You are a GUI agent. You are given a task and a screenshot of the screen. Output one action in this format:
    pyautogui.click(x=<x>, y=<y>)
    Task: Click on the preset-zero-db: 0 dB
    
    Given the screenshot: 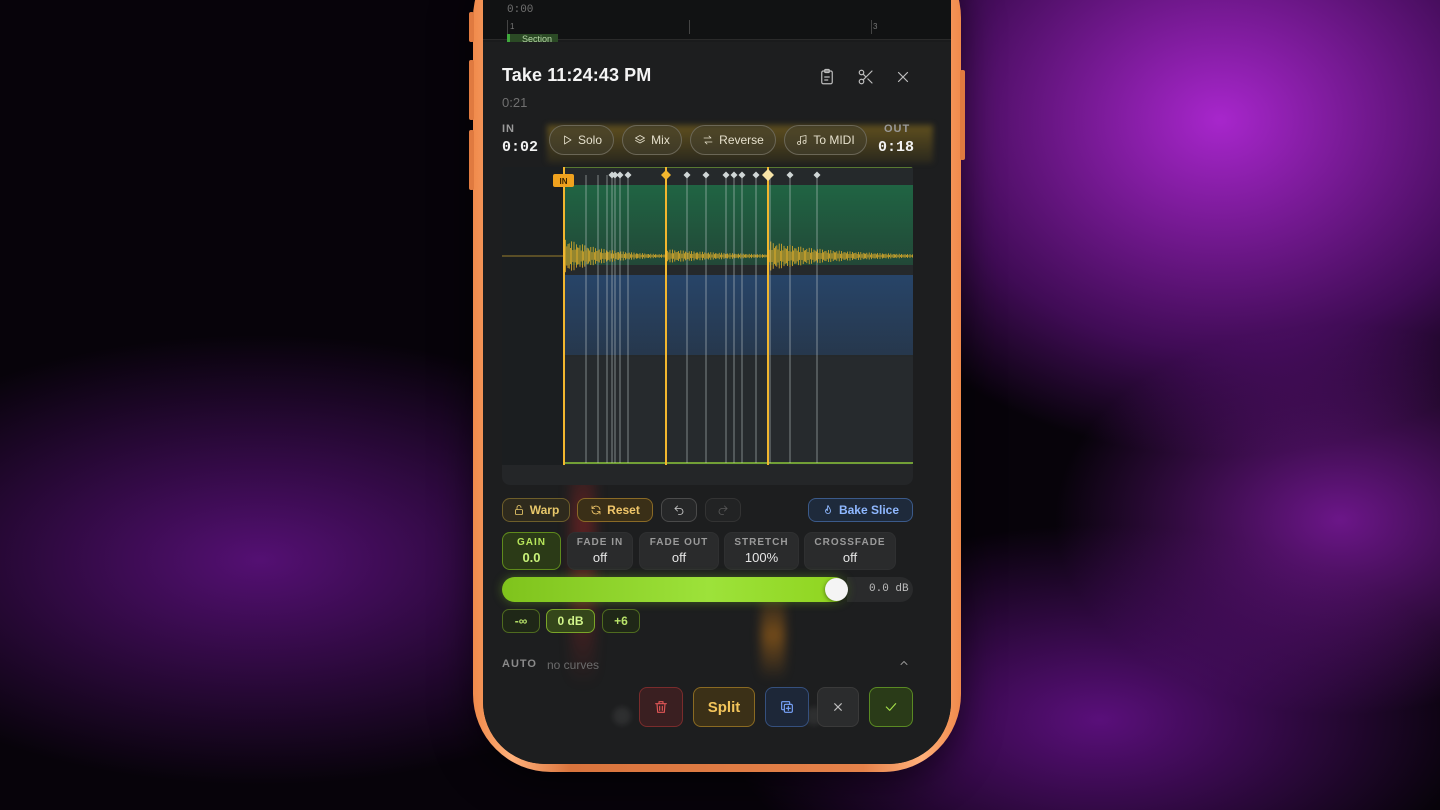 What is the action you would take?
    pyautogui.click(x=570, y=621)
    